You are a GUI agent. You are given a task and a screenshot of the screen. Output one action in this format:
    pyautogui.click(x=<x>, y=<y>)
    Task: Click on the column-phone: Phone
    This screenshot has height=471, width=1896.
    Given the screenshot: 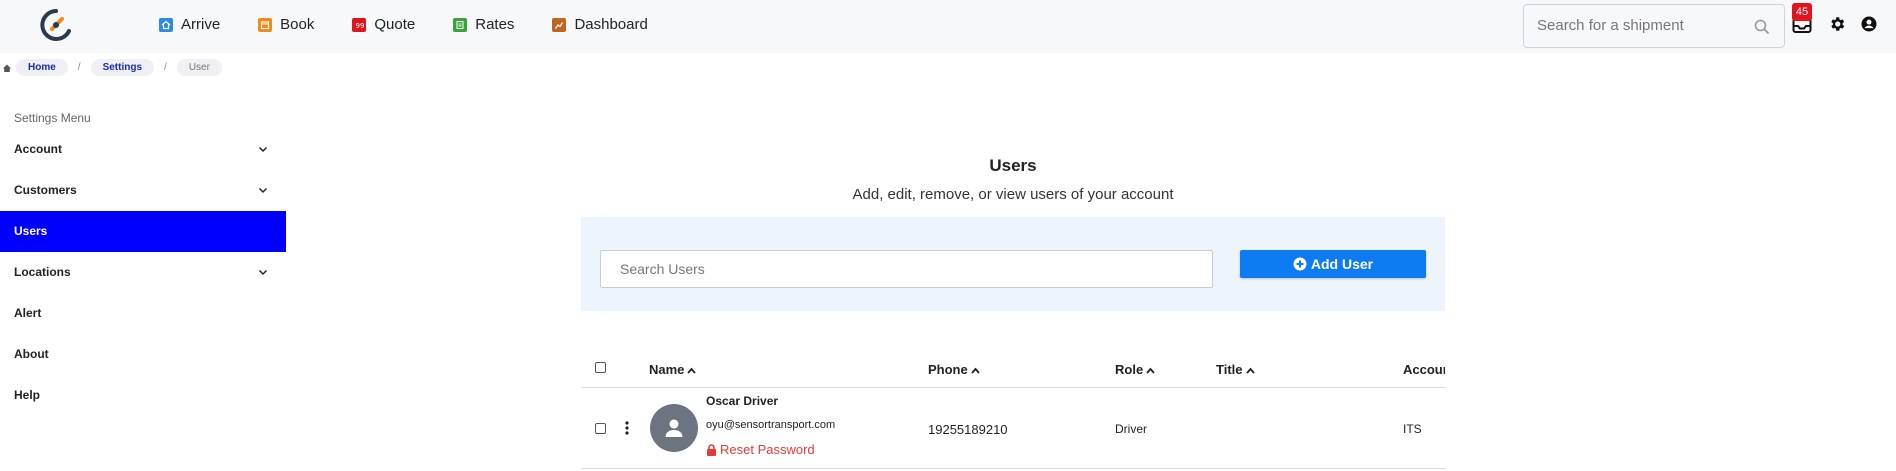 What is the action you would take?
    pyautogui.click(x=954, y=369)
    